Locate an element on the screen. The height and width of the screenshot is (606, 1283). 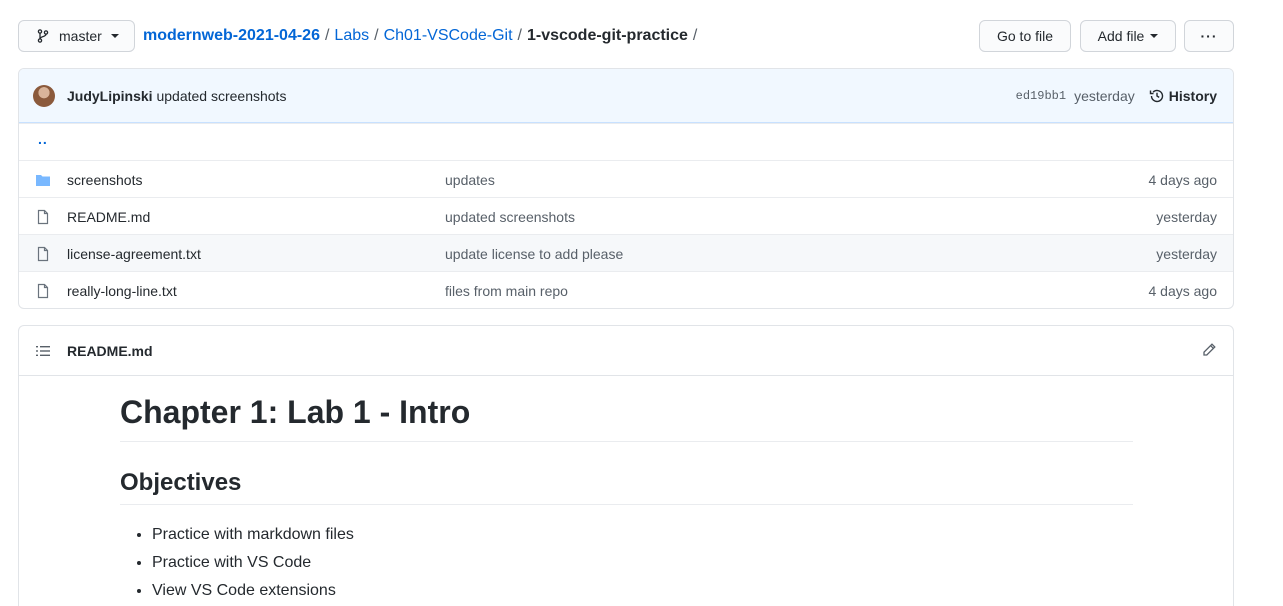
history-label: History is located at coordinates (1192, 96).